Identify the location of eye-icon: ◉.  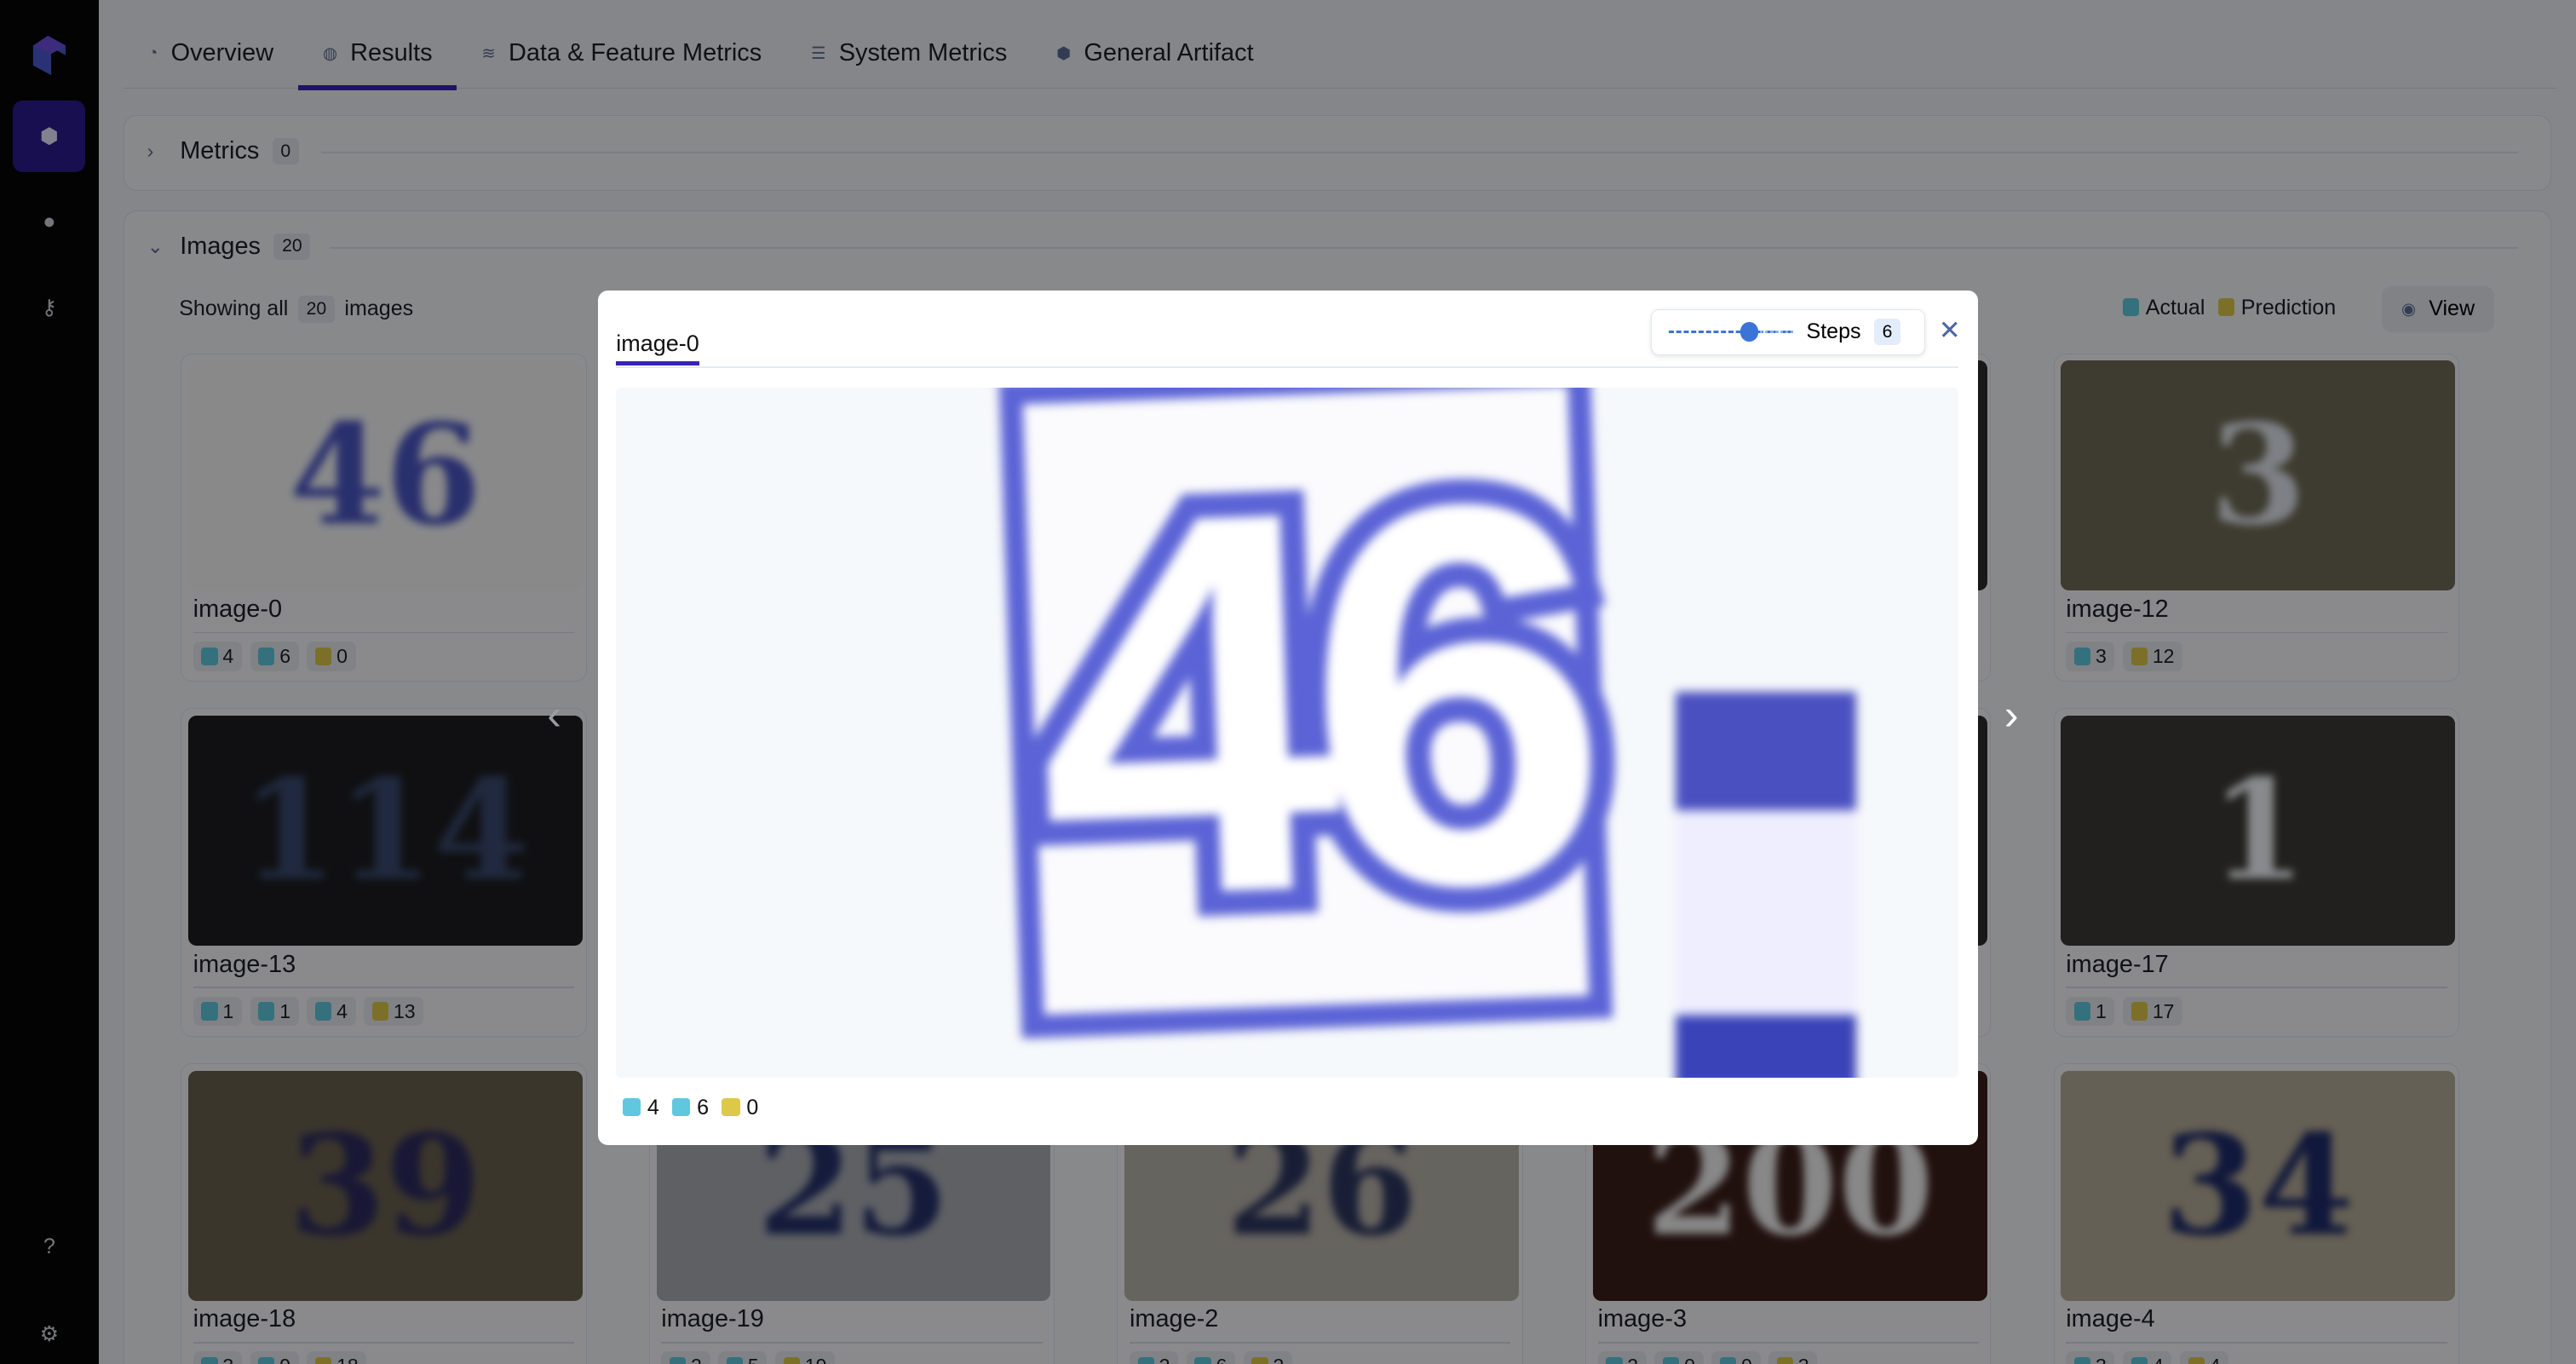
(2408, 309).